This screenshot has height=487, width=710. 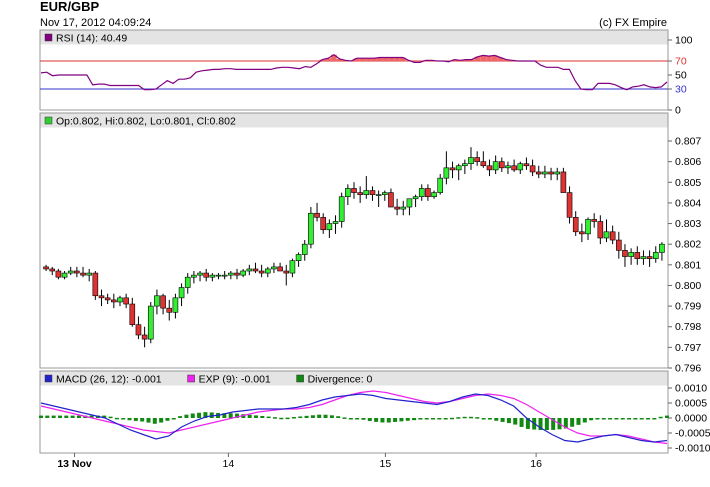 I want to click on panel-legend-band, so click(x=354, y=37).